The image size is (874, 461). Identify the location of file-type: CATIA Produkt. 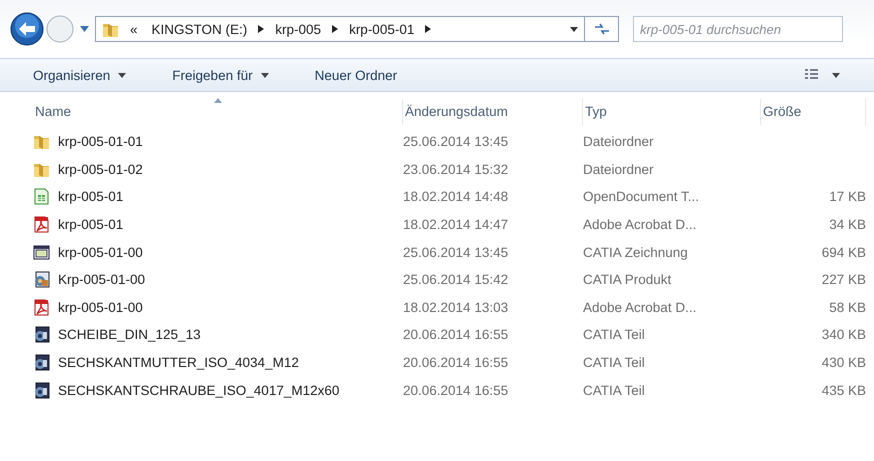
(627, 280).